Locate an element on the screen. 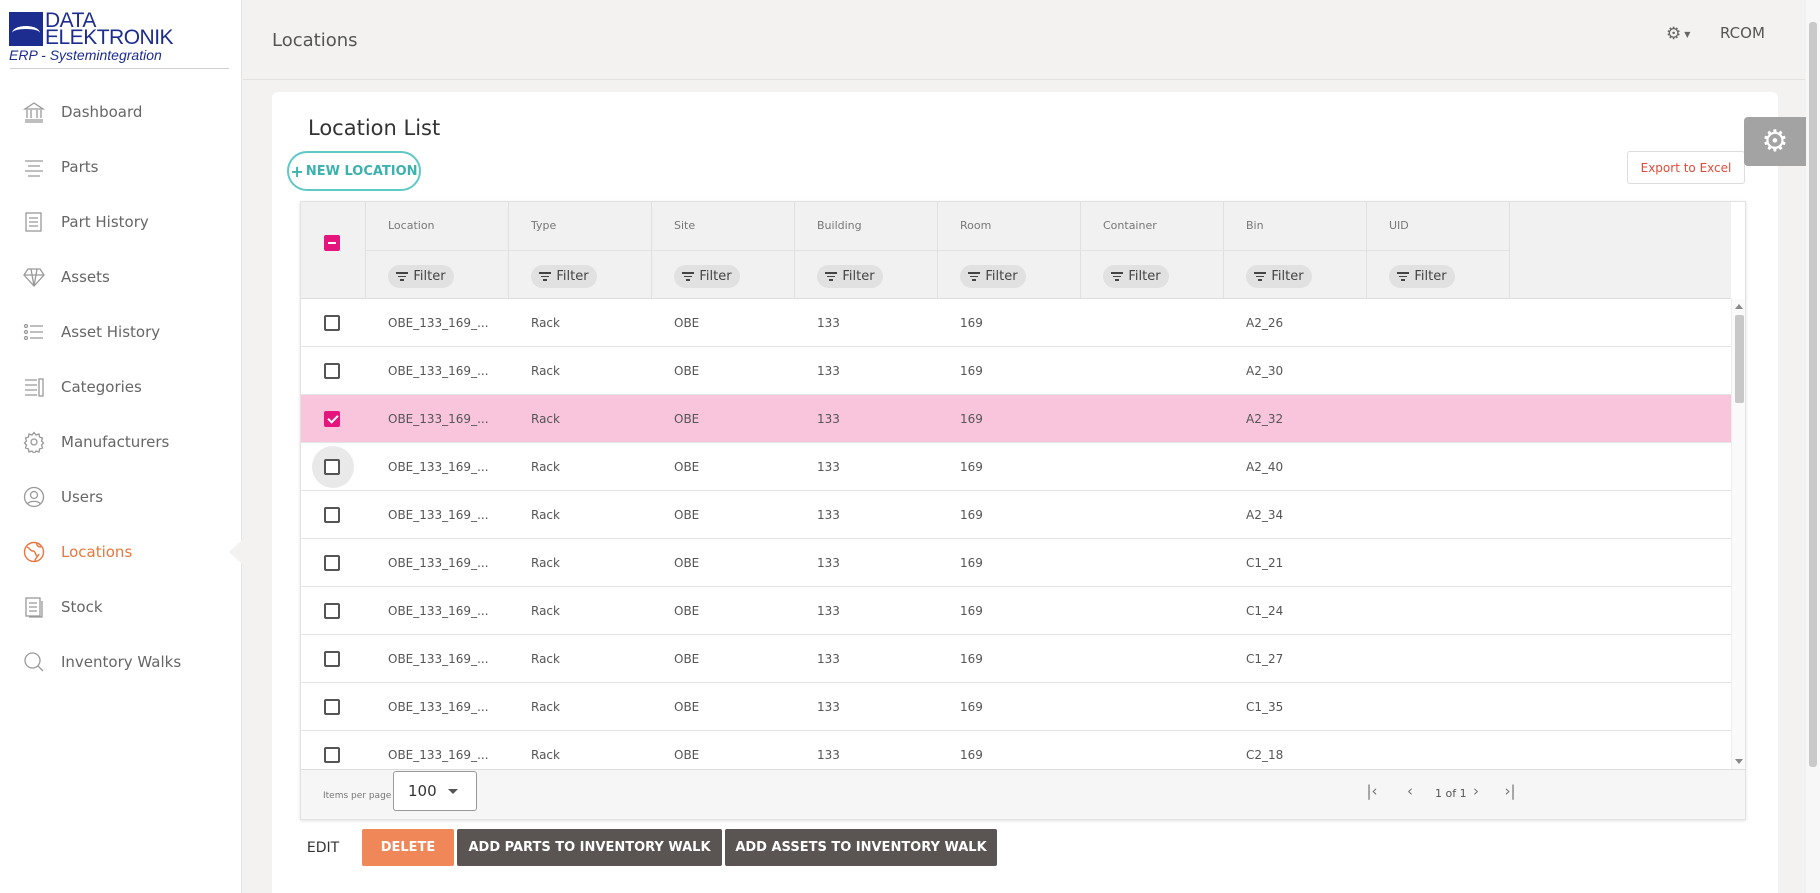 The height and width of the screenshot is (893, 1820). sidebar-item-inventory-walks: Inventory Walks is located at coordinates (121, 661).